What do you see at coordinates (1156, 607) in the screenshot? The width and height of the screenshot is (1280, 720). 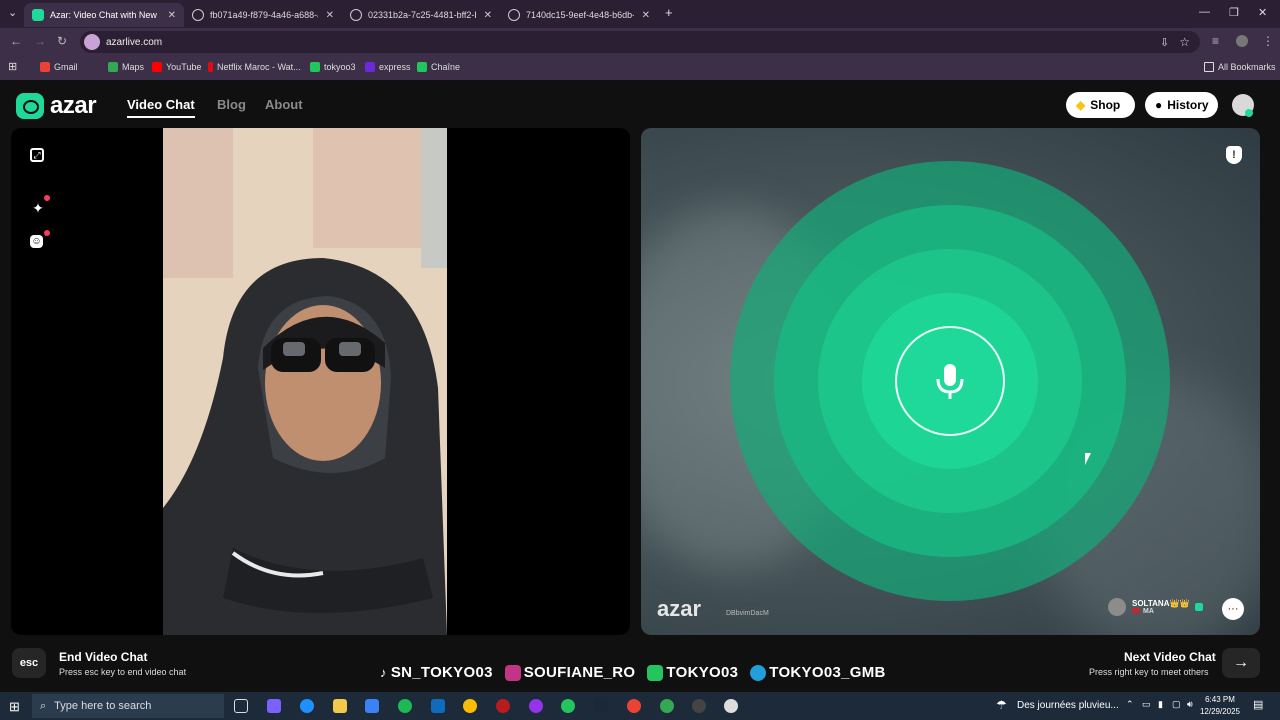 I see `partner-info: SOLTANA👑👑 MA` at bounding box center [1156, 607].